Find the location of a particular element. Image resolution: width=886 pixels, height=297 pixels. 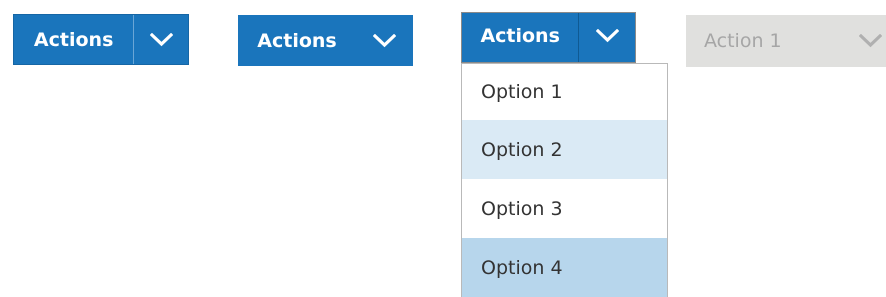

open-actions-dropdown: Actions is located at coordinates (548, 37).